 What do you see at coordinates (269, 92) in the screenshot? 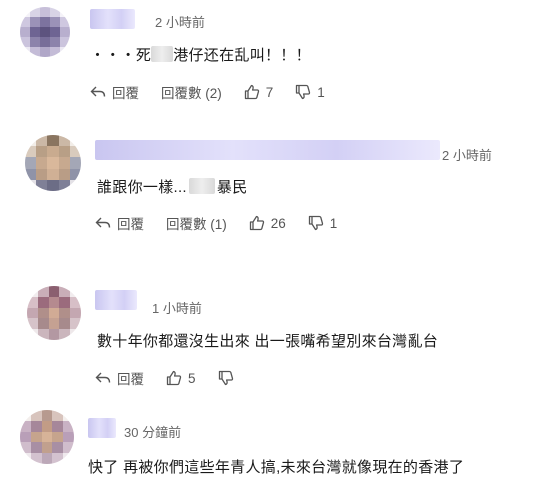
I see `like-count: 7` at bounding box center [269, 92].